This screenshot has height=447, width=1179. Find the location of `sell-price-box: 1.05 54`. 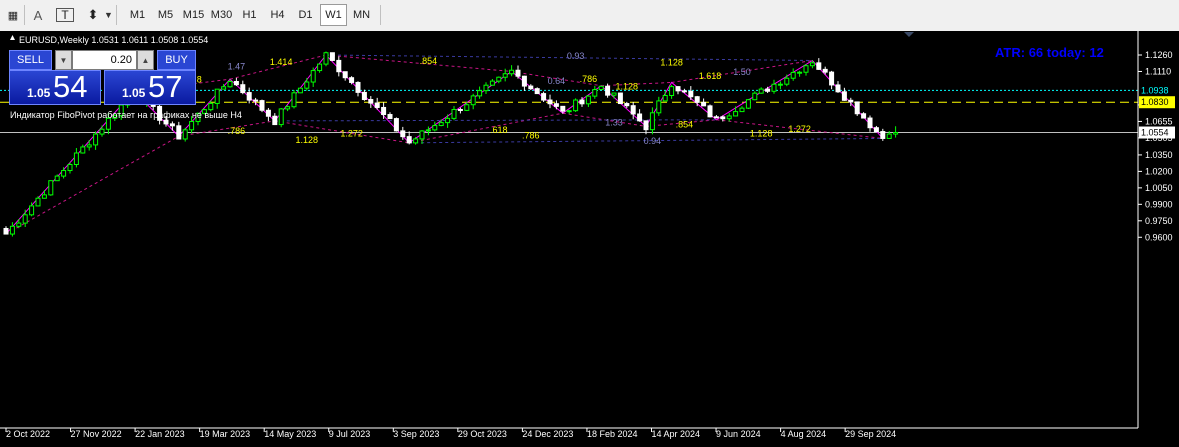

sell-price-box: 1.05 54 is located at coordinates (55, 87).